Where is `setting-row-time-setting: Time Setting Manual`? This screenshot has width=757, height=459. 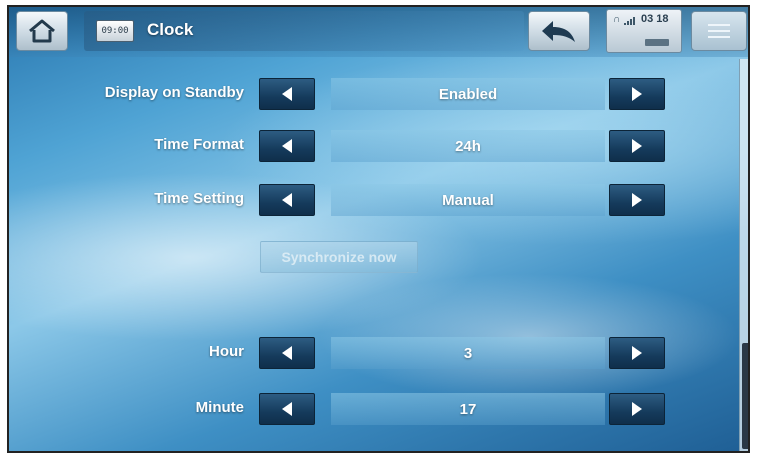
setting-row-time-setting: Time Setting Manual is located at coordinates (354, 200).